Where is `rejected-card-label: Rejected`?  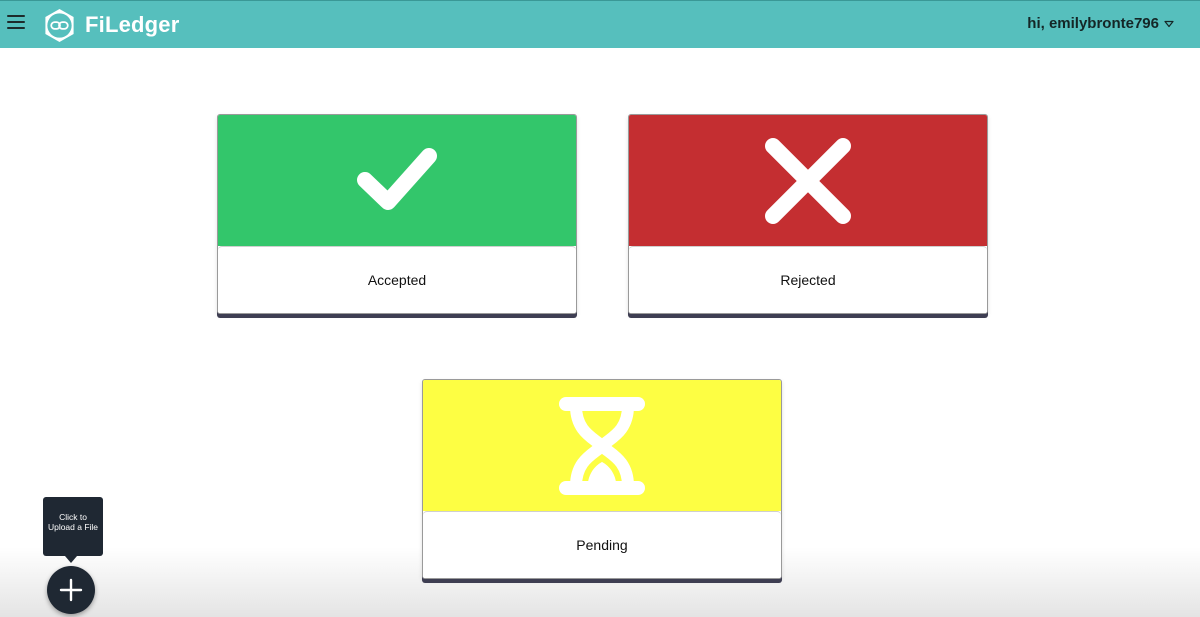
rejected-card-label: Rejected is located at coordinates (808, 280).